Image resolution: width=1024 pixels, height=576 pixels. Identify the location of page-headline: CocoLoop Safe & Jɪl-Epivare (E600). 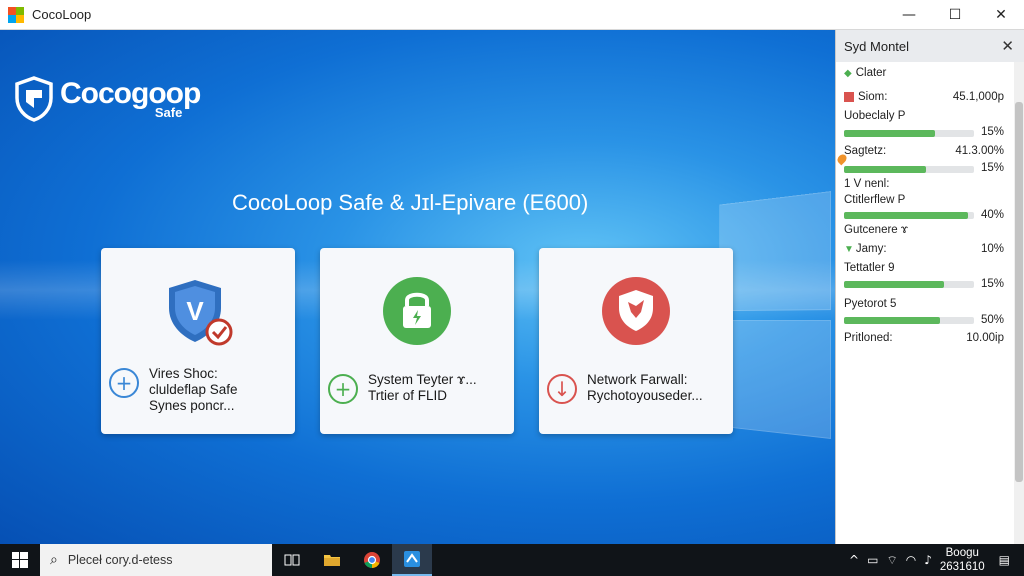
(410, 202).